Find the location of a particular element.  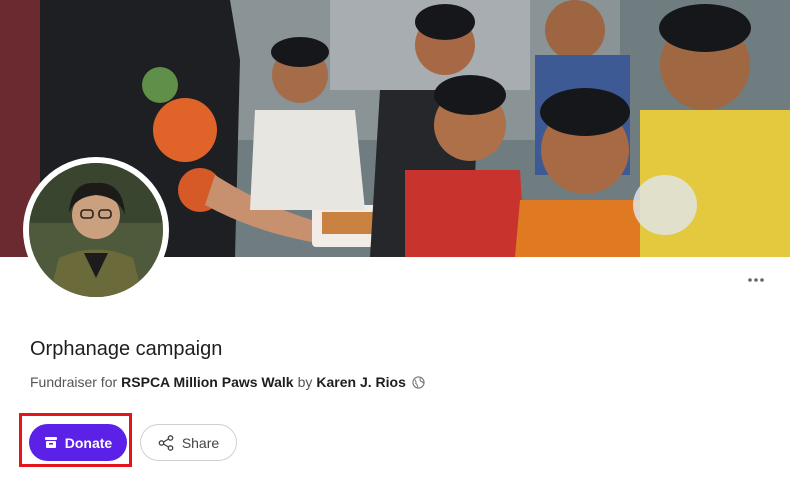

donate-button: Donate is located at coordinates (78, 442).